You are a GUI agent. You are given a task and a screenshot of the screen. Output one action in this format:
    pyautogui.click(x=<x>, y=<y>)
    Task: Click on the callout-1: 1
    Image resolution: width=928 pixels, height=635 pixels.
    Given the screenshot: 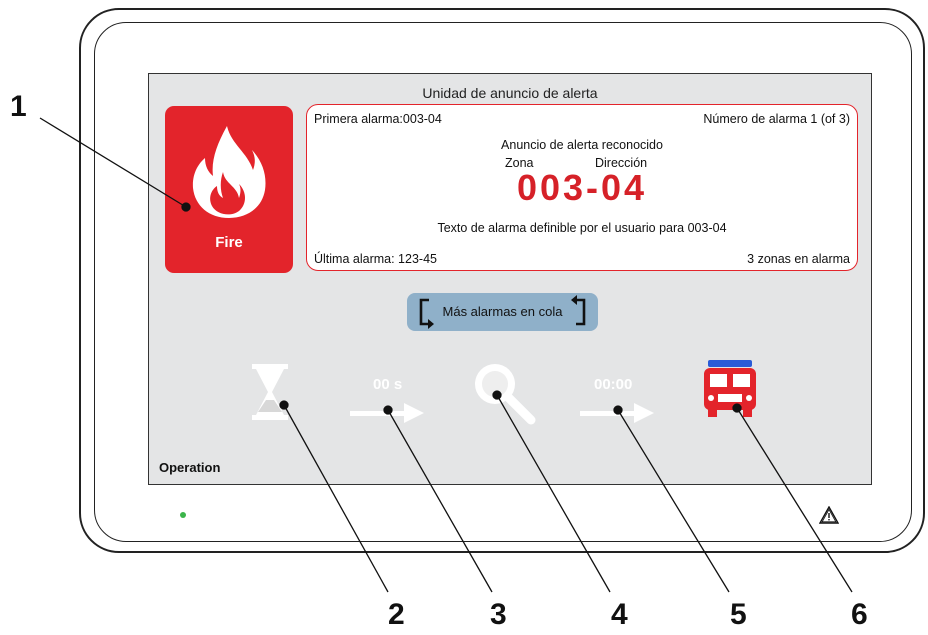 What is the action you would take?
    pyautogui.click(x=18, y=106)
    